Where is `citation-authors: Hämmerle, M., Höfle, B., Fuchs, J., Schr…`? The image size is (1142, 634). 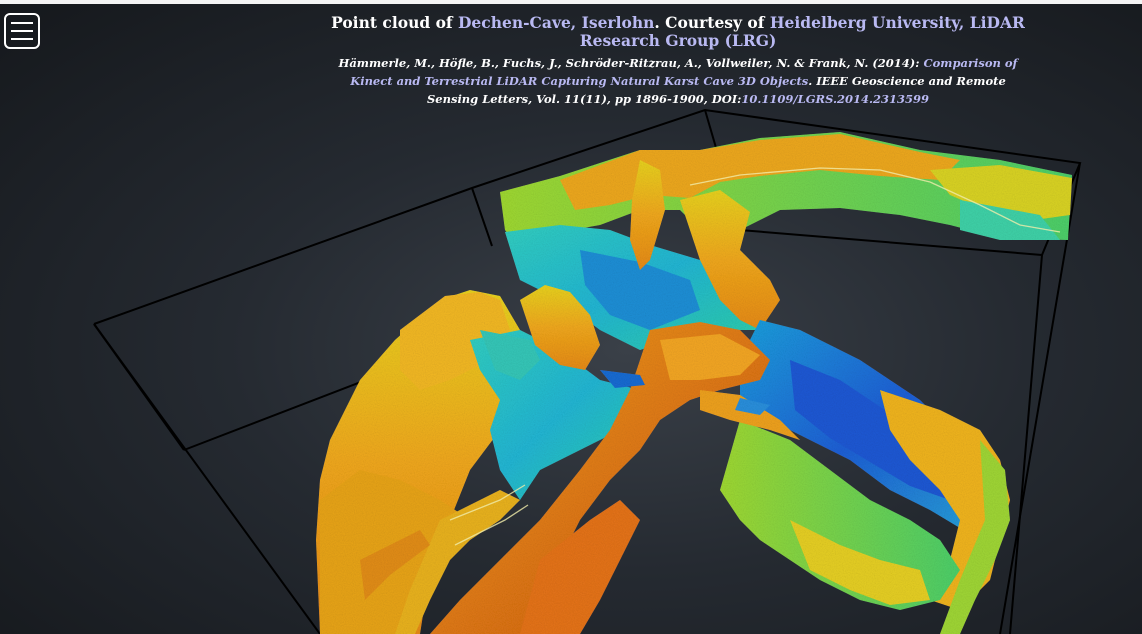 citation-authors: Hämmerle, M., Höfle, B., Fuchs, J., Schr… is located at coordinates (631, 63).